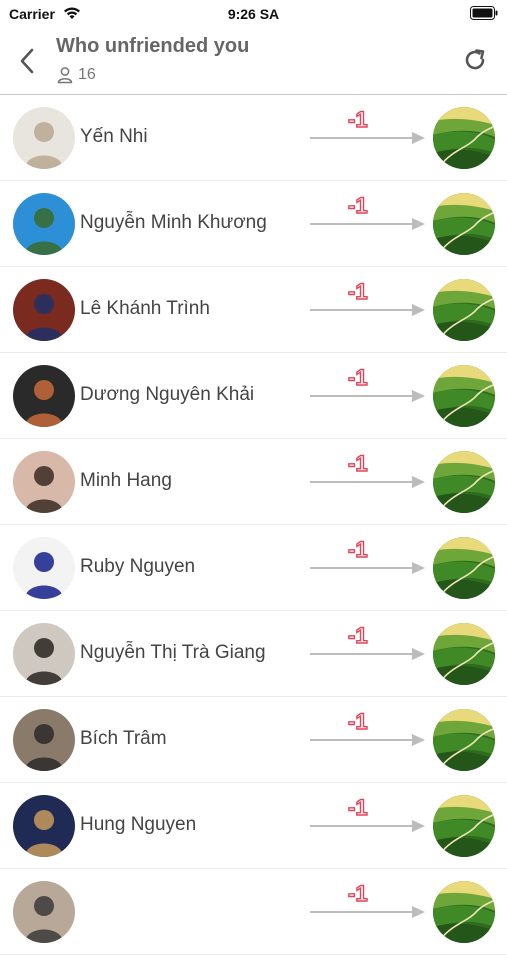  What do you see at coordinates (145, 308) in the screenshot?
I see `friend-name: Lê Khánh Trình` at bounding box center [145, 308].